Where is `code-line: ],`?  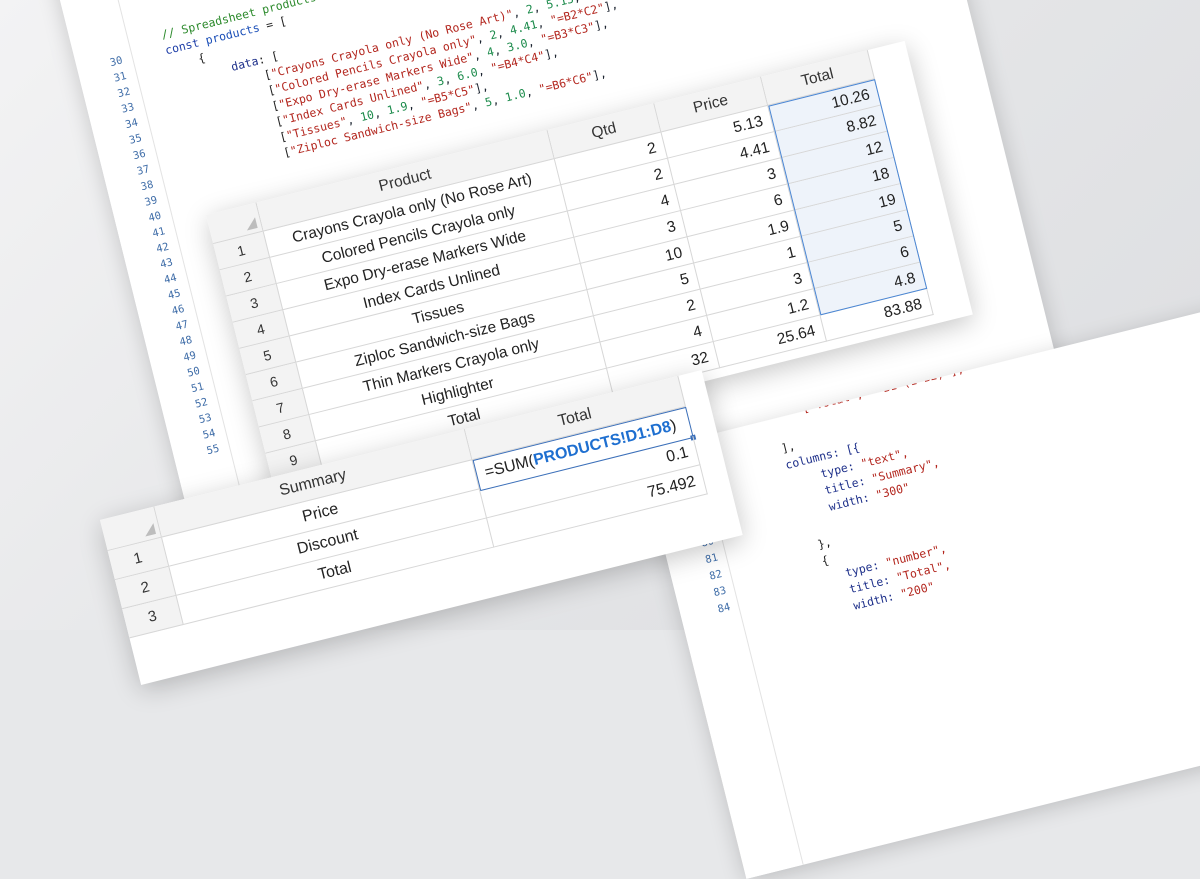
code-line: ], is located at coordinates (788, 447).